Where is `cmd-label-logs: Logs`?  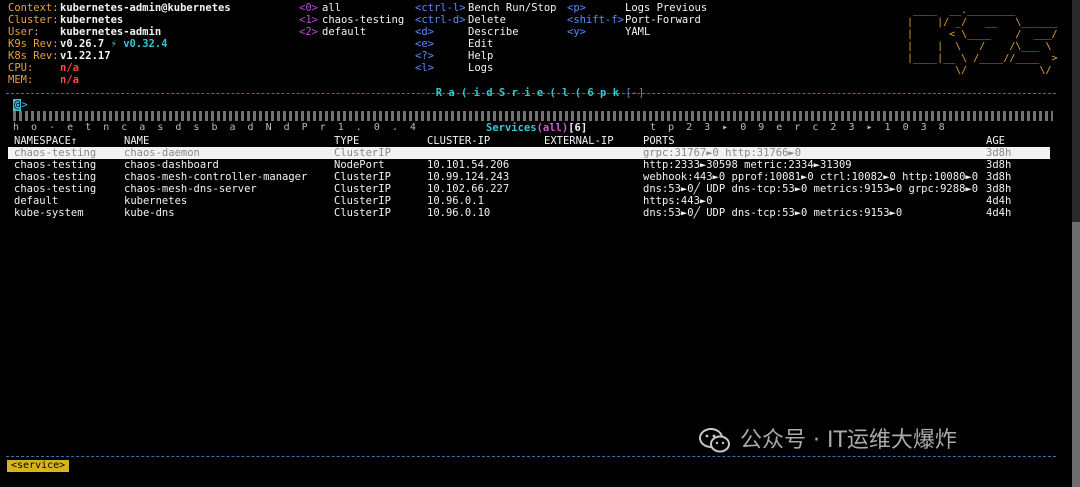 cmd-label-logs: Logs is located at coordinates (480, 68).